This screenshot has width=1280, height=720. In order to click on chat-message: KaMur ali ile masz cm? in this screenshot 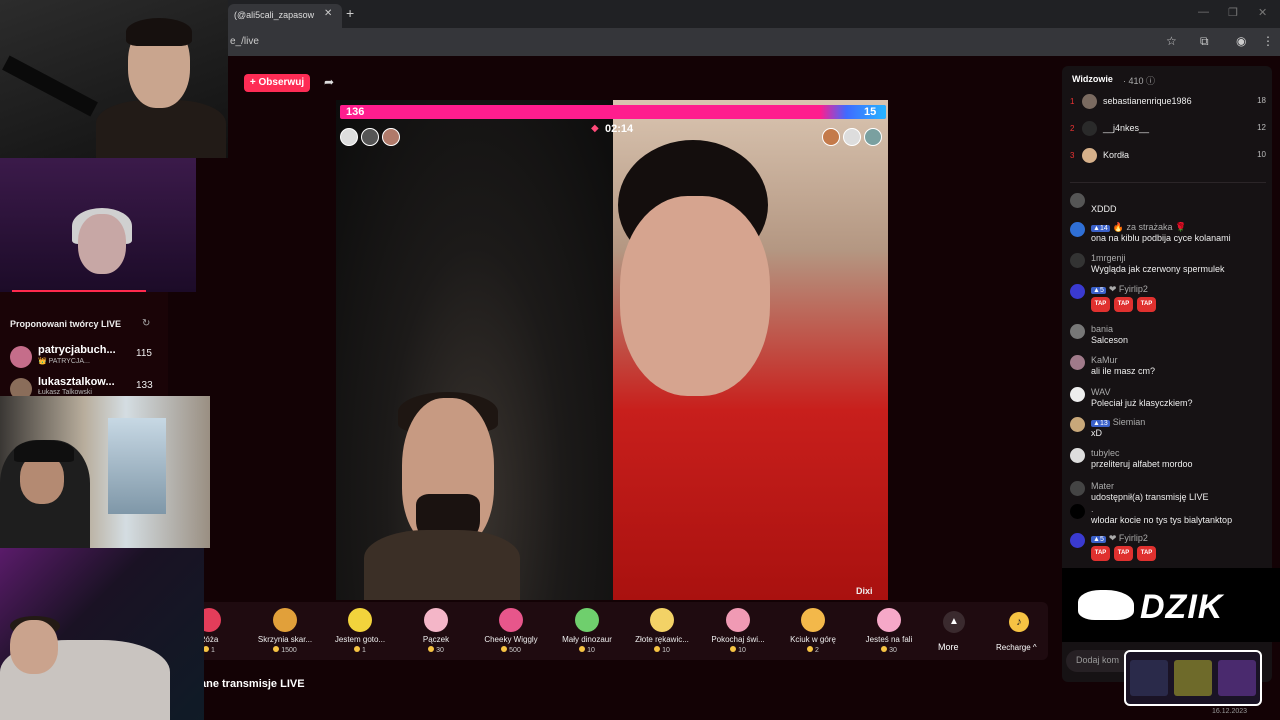, I will do `click(1168, 369)`.